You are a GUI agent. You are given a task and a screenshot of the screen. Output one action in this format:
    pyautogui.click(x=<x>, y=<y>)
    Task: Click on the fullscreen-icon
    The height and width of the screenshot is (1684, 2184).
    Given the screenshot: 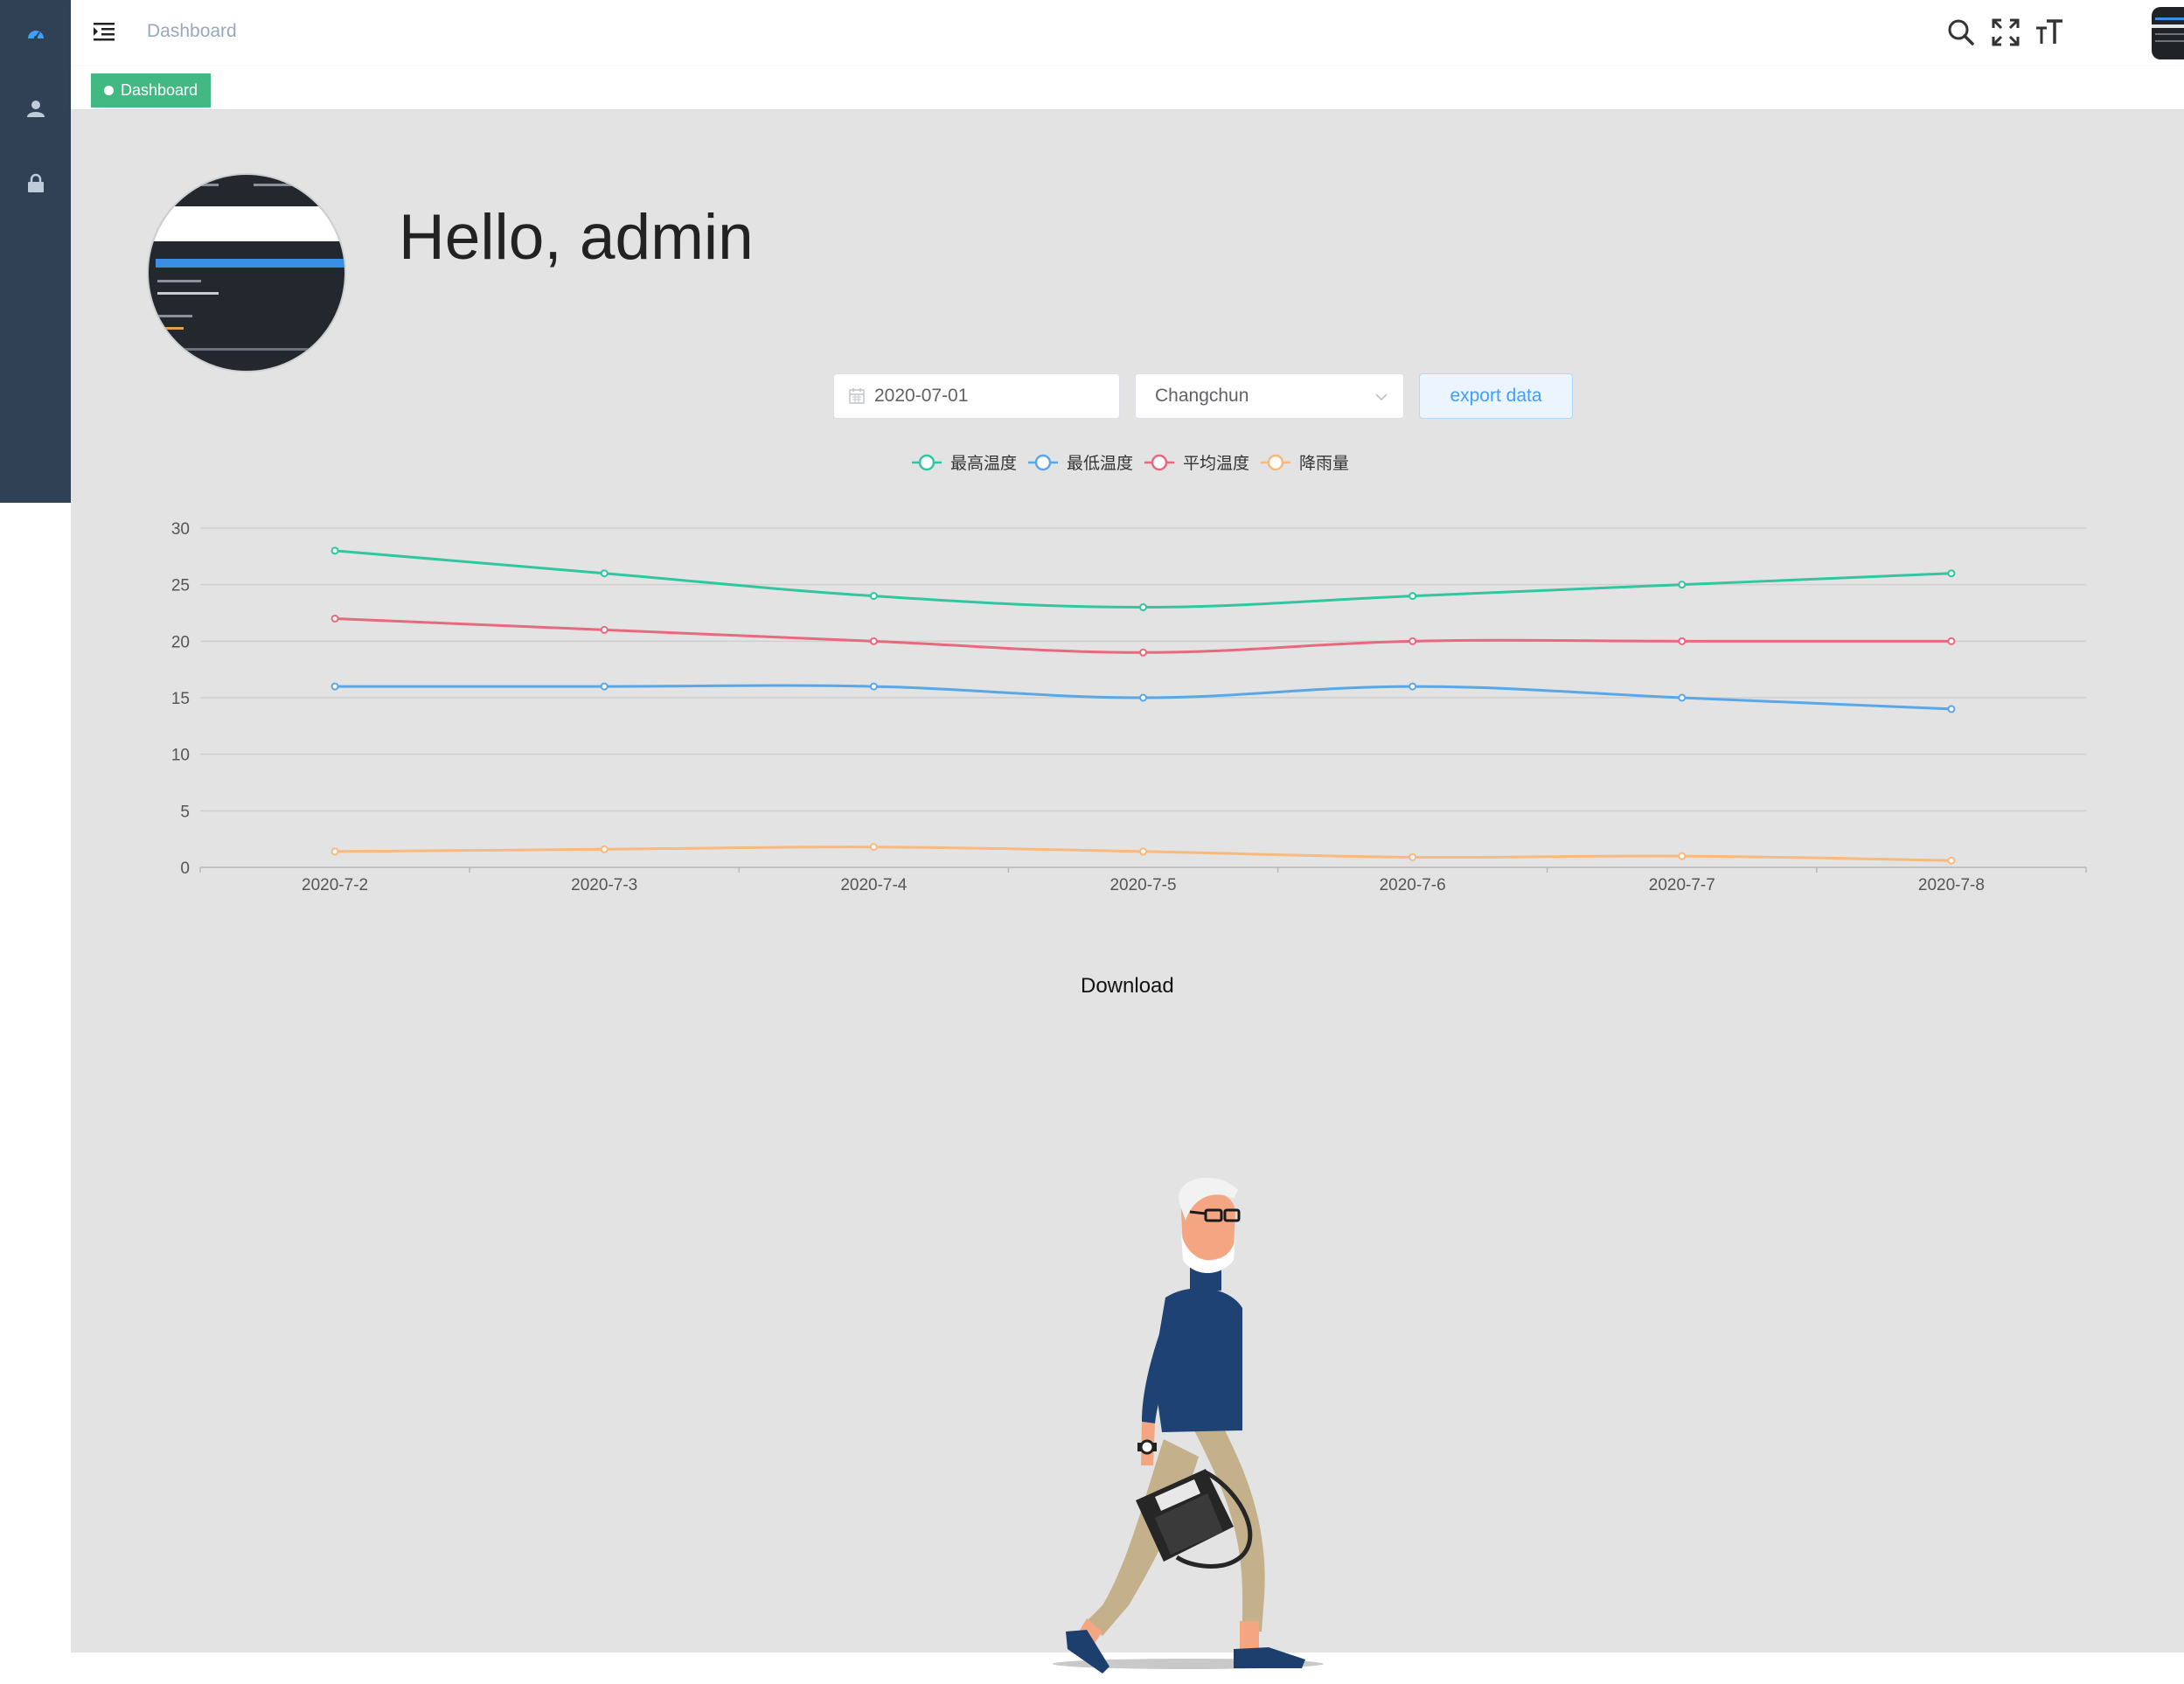 What is the action you would take?
    pyautogui.click(x=2006, y=32)
    